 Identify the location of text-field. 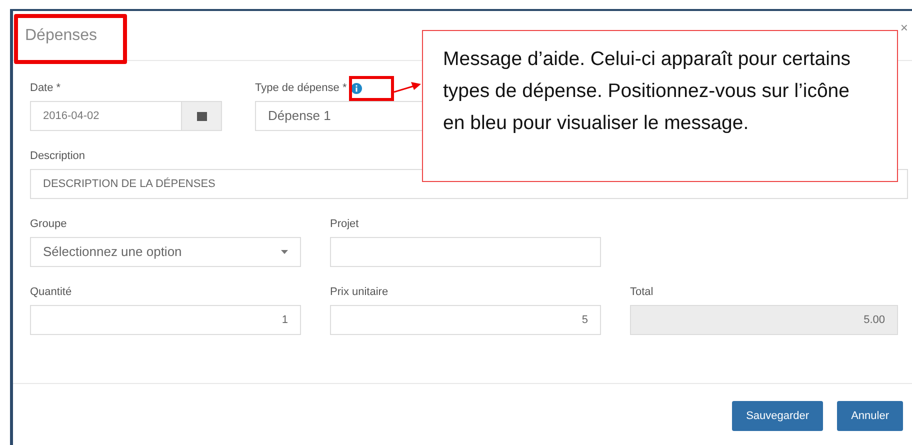
(465, 252).